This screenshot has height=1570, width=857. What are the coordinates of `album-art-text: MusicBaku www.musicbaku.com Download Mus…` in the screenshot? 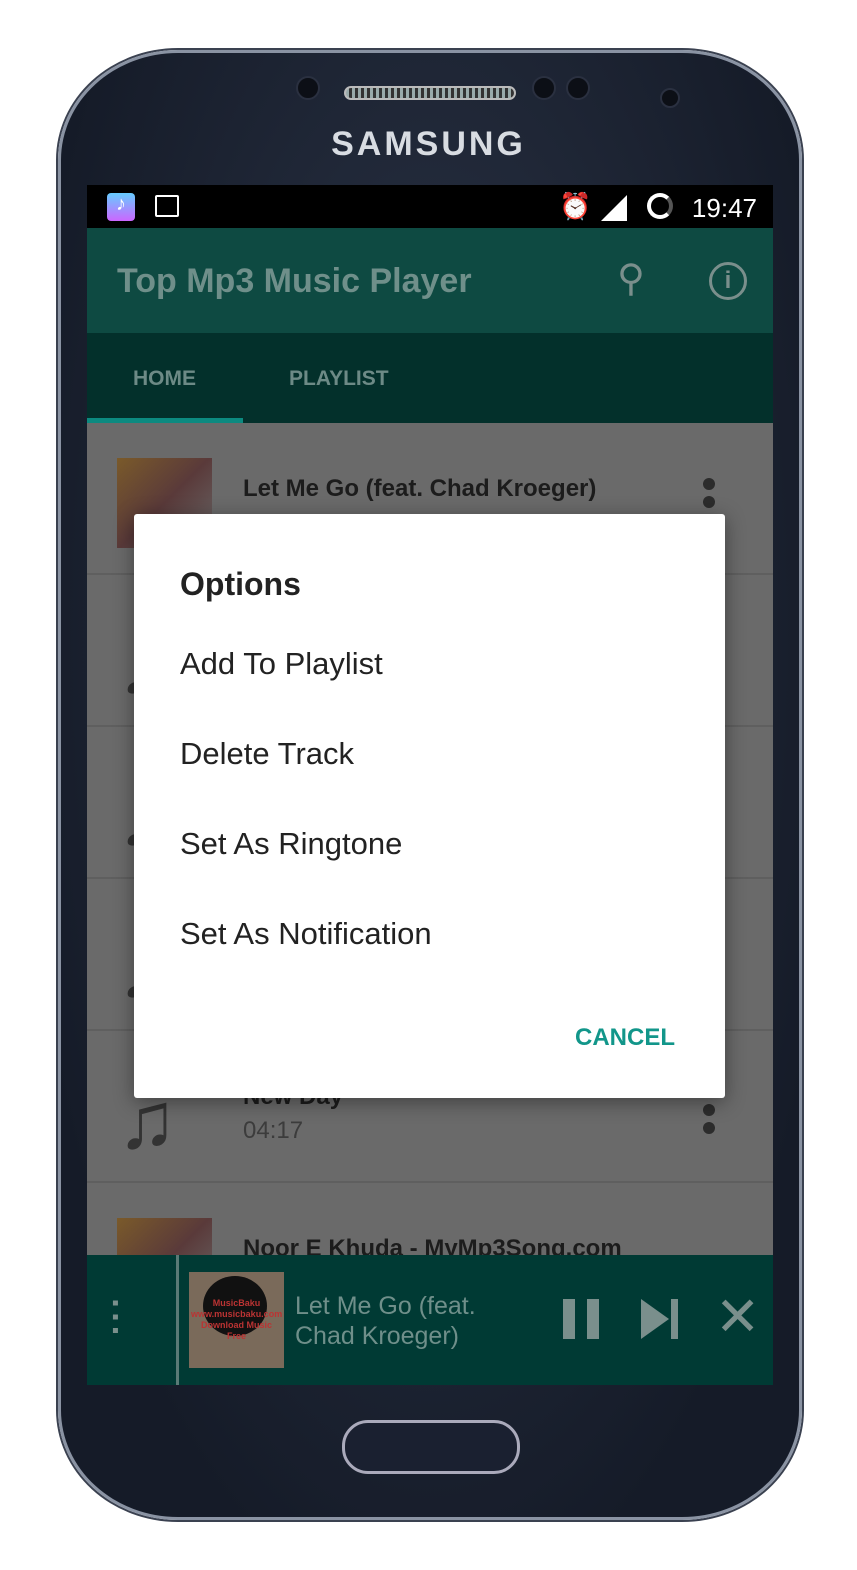 It's located at (237, 1319).